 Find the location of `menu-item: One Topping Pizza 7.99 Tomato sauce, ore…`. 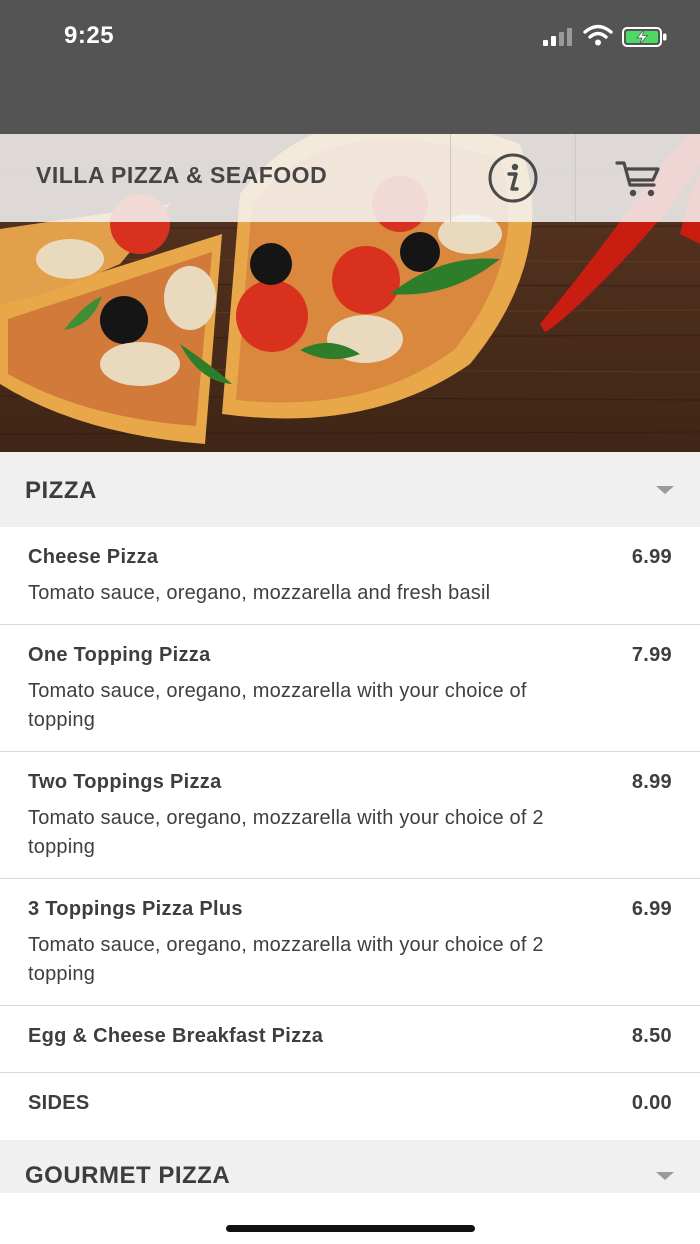

menu-item: One Topping Pizza 7.99 Tomato sauce, ore… is located at coordinates (350, 688).